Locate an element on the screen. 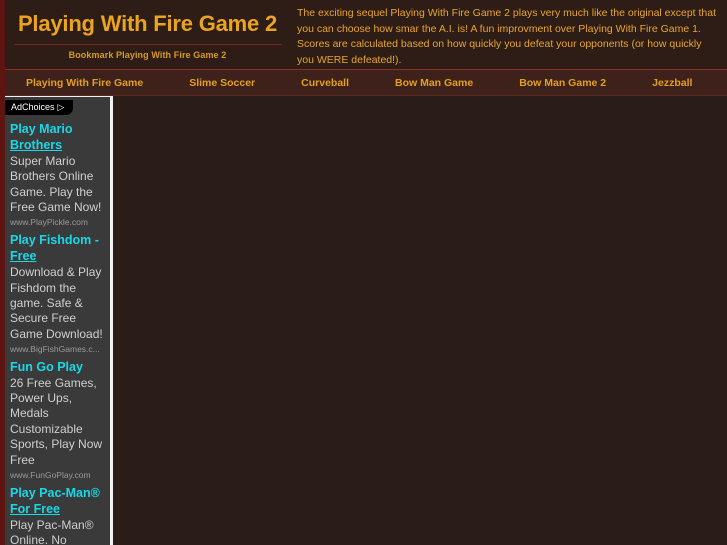  ad-title-head: Play Pac-Man® is located at coordinates (55, 492).